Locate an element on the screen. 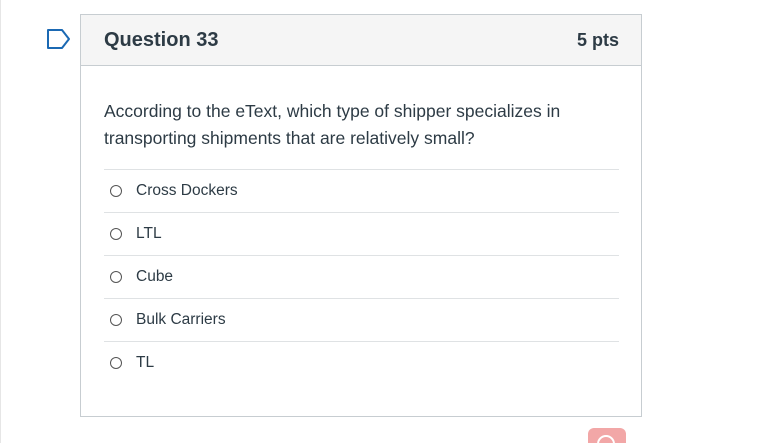 Image resolution: width=759 pixels, height=443 pixels. left-divider is located at coordinates (0, 221).